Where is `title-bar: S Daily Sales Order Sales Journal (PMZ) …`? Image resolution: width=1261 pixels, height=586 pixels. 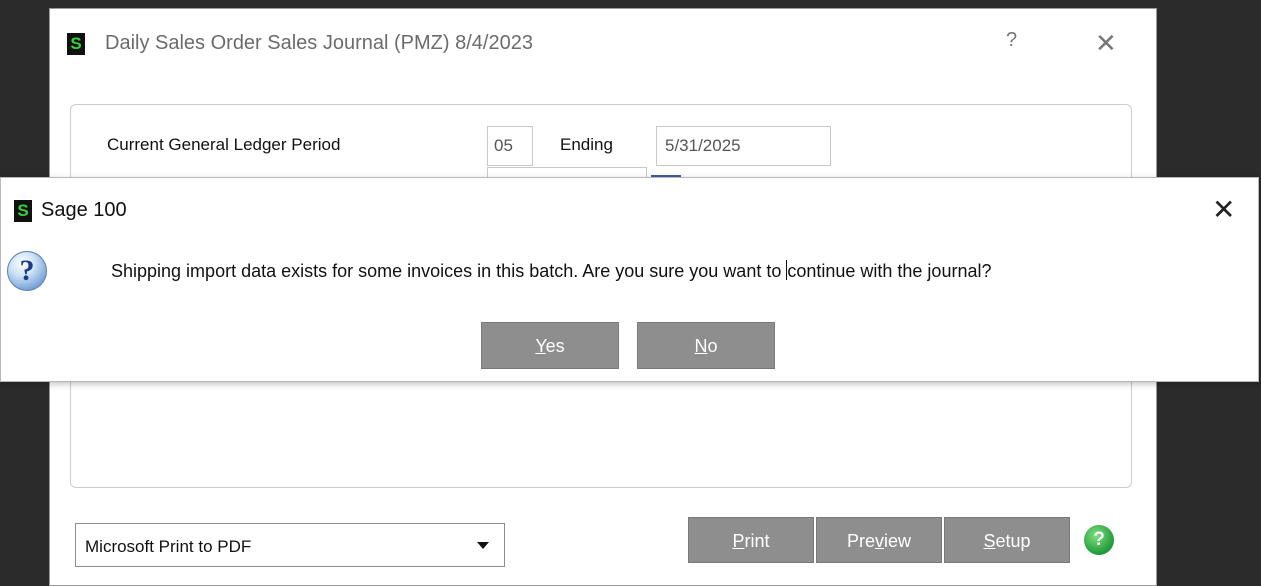
title-bar: S Daily Sales Order Sales Journal (PMZ) … is located at coordinates (603, 43).